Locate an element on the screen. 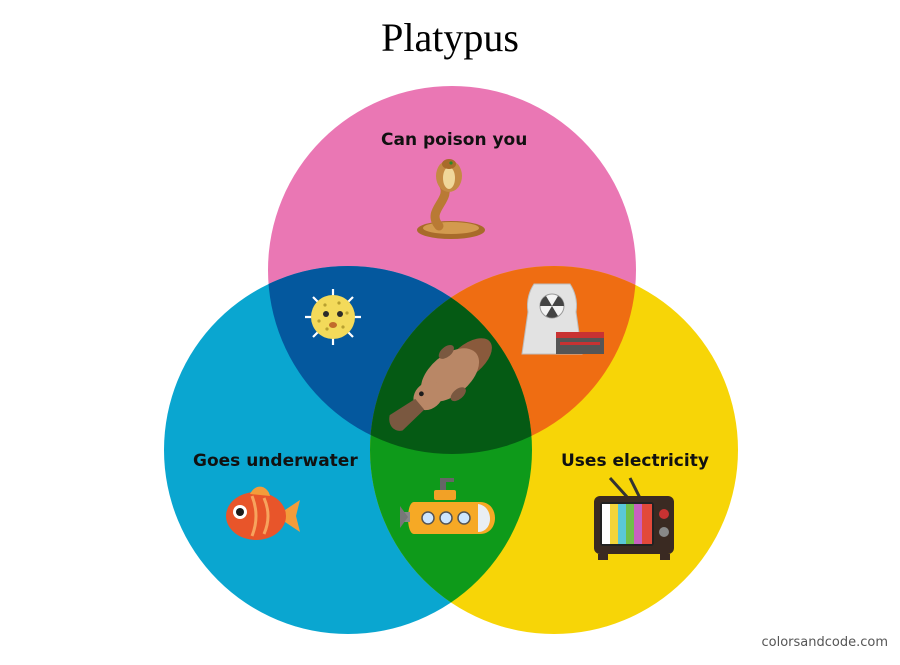  pufferfish-icon is located at coordinates (333, 317).